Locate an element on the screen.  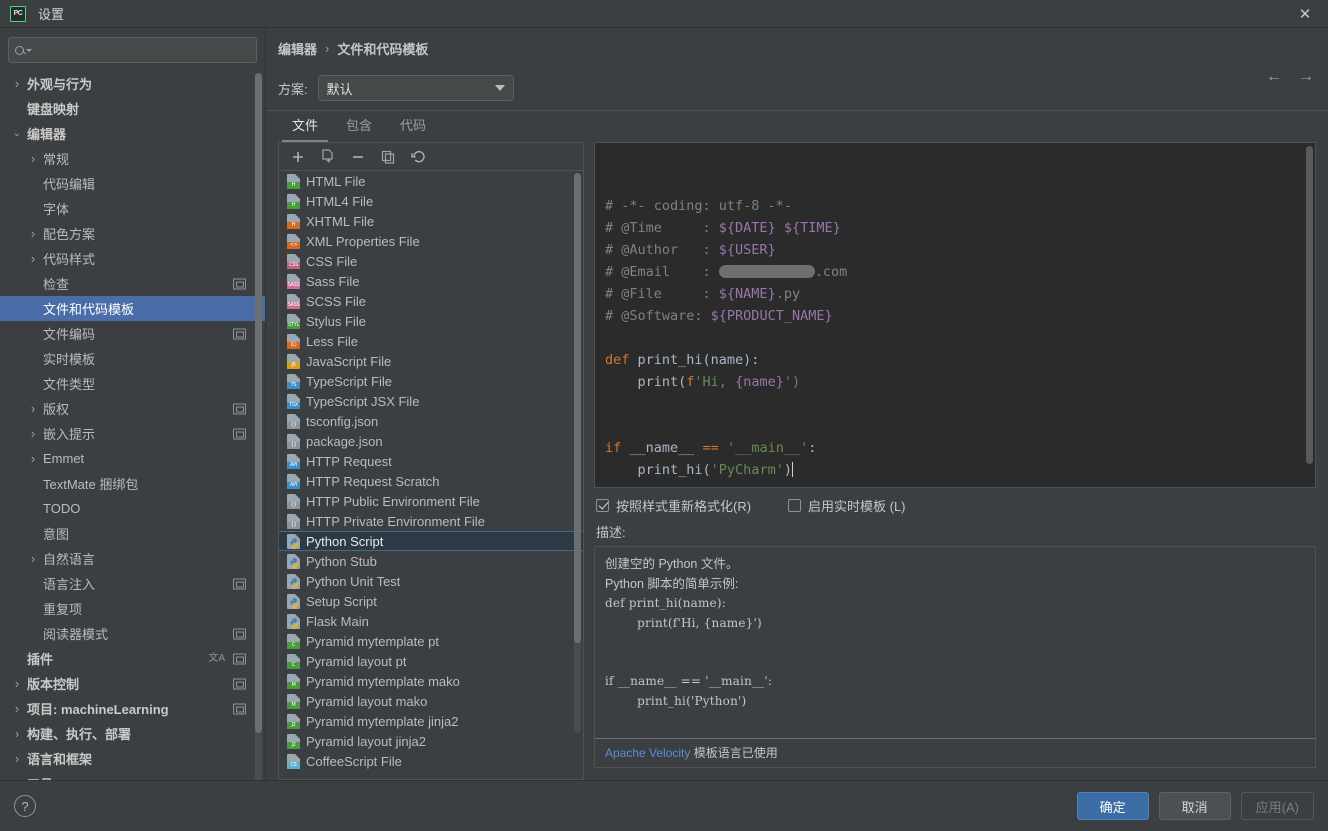
template-list-item: API HTTP Request is located at coordinates (431, 461).